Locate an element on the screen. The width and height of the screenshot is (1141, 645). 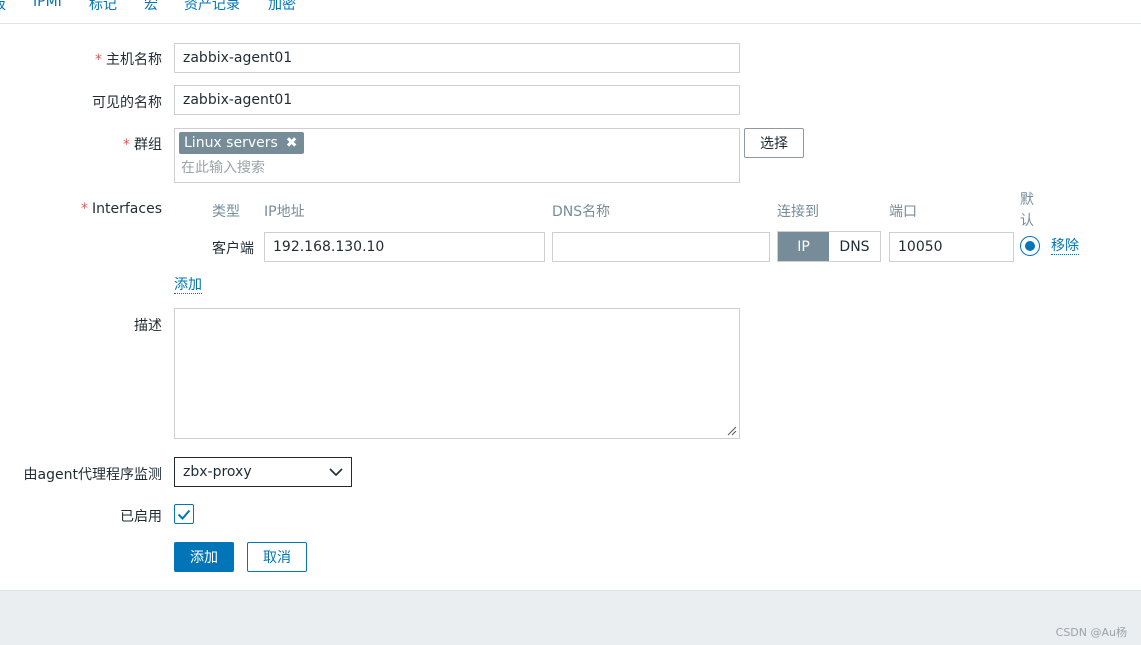
interface-ip-input is located at coordinates (404, 247).